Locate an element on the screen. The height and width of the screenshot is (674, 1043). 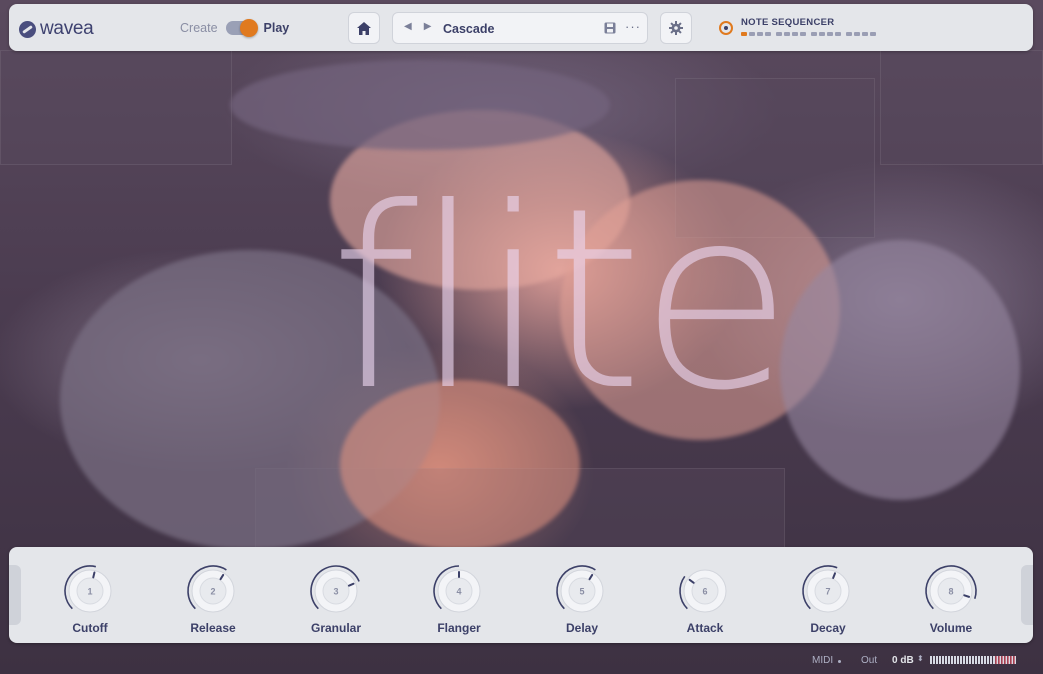
knob-decay: 7 Decay is located at coordinates (828, 599).